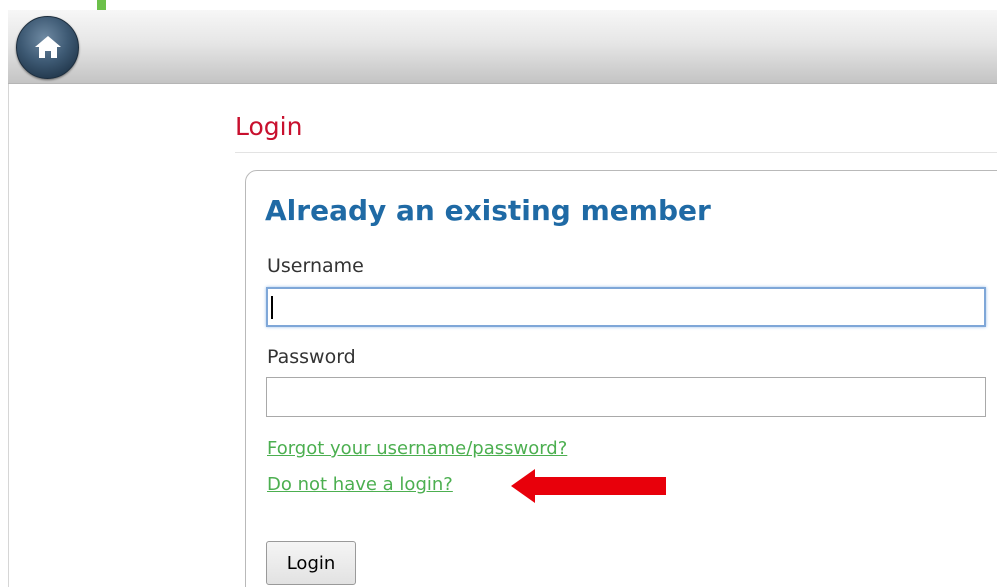  Describe the element at coordinates (311, 563) in the screenshot. I see `login-button: Login` at that location.